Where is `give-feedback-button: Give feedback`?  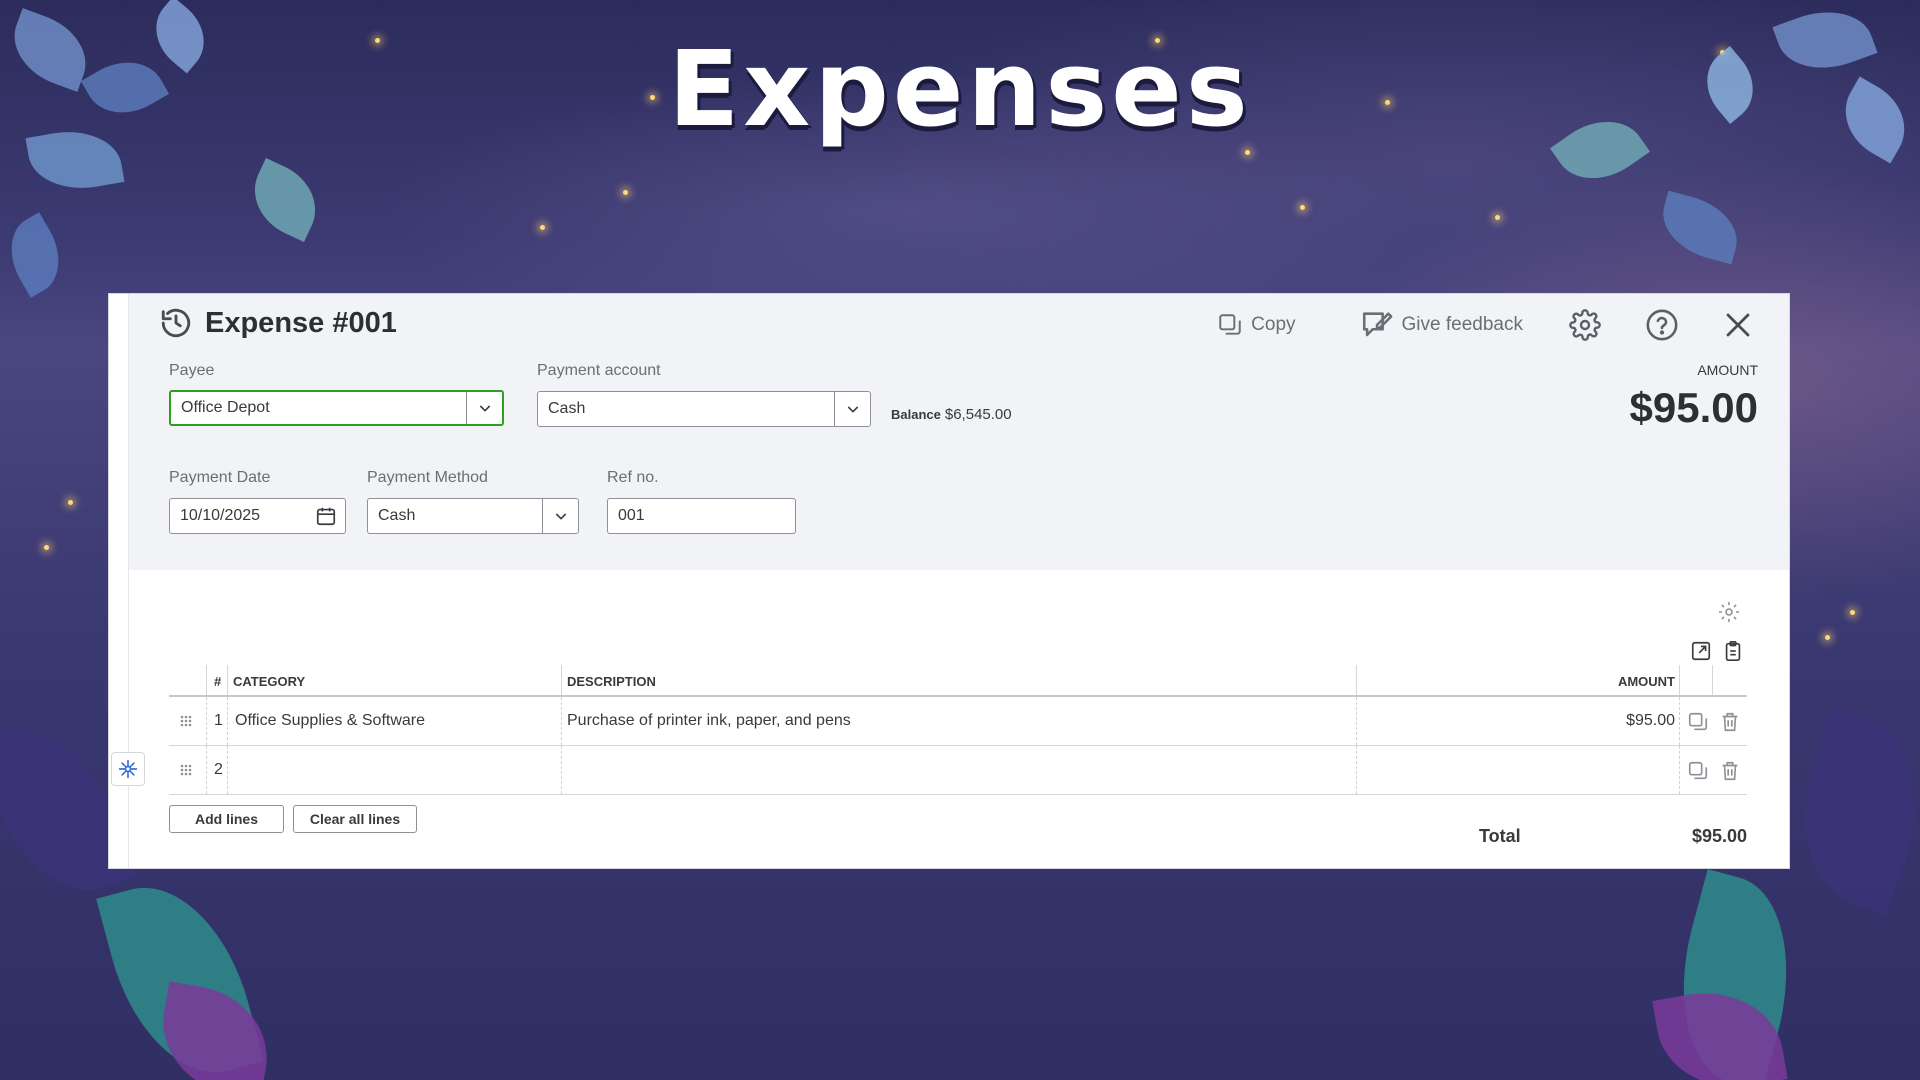 give-feedback-button: Give feedback is located at coordinates (1441, 325).